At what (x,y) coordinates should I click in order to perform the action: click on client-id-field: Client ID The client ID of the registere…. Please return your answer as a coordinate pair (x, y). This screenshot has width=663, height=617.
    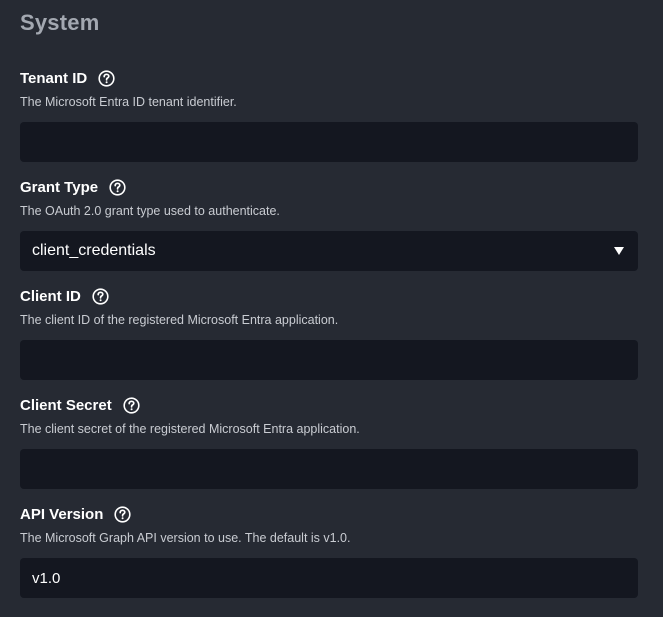
    Looking at the image, I should click on (329, 333).